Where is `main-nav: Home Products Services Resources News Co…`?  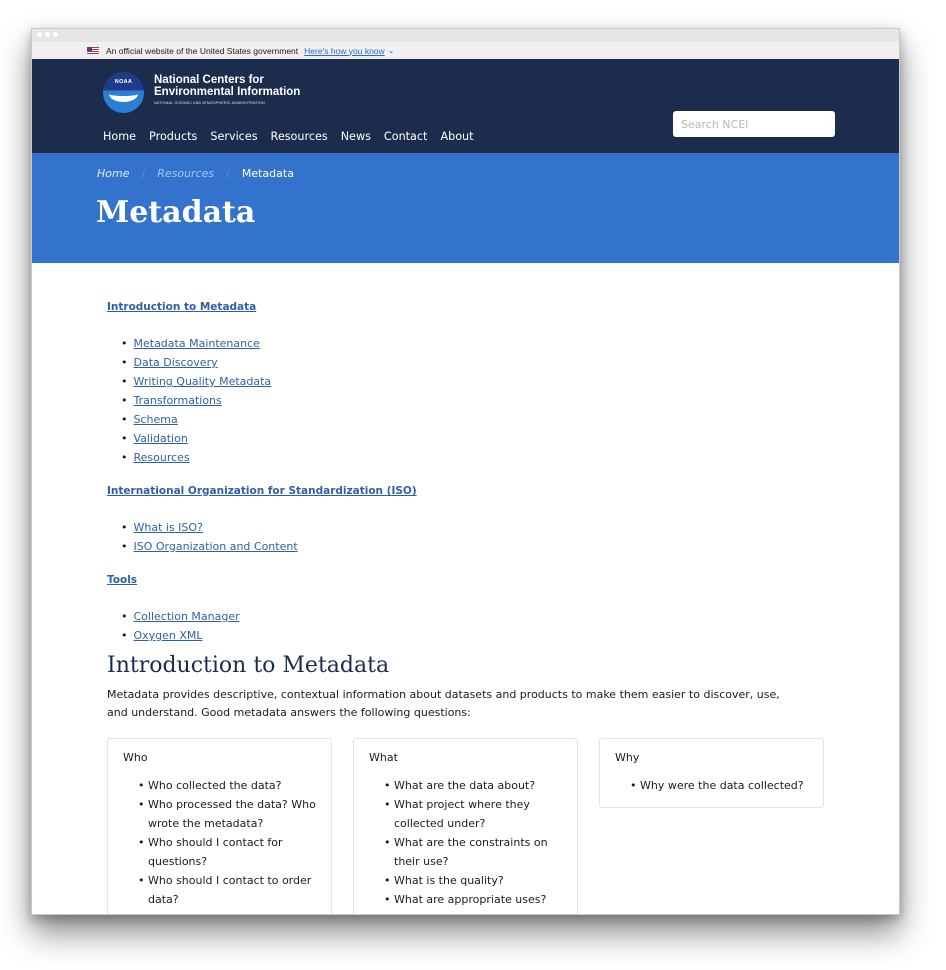
main-nav: Home Products Services Resources News Co… is located at coordinates (288, 136).